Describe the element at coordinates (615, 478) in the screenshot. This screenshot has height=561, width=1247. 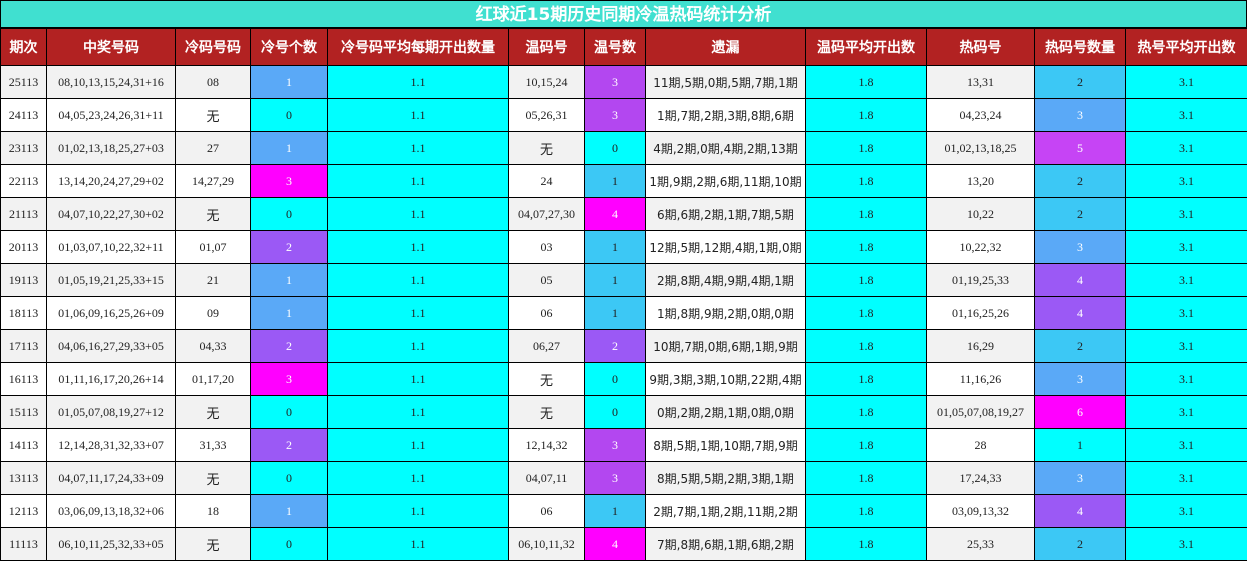
I see `cell-warm-count: 3` at that location.